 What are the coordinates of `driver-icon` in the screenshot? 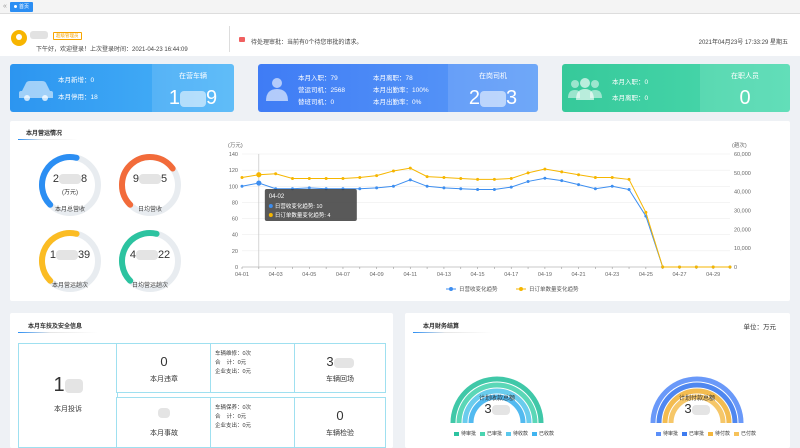 It's located at (277, 89).